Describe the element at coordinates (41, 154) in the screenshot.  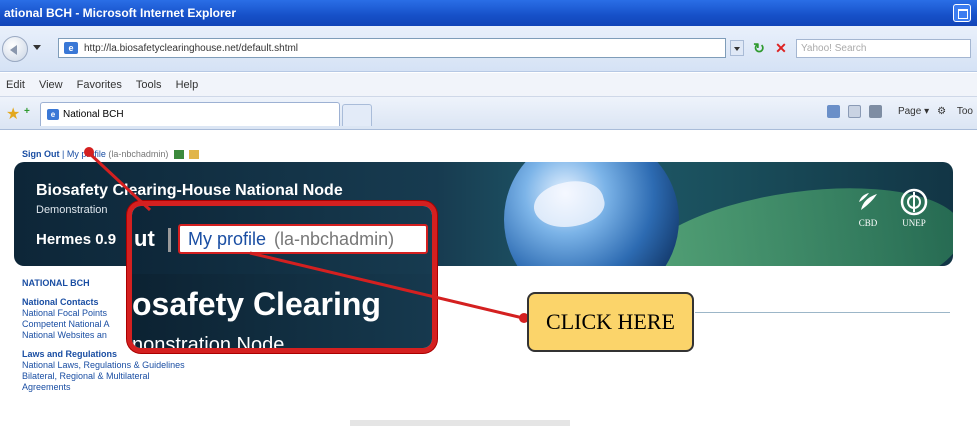
I see `sign-out-link: Sign Out` at that location.